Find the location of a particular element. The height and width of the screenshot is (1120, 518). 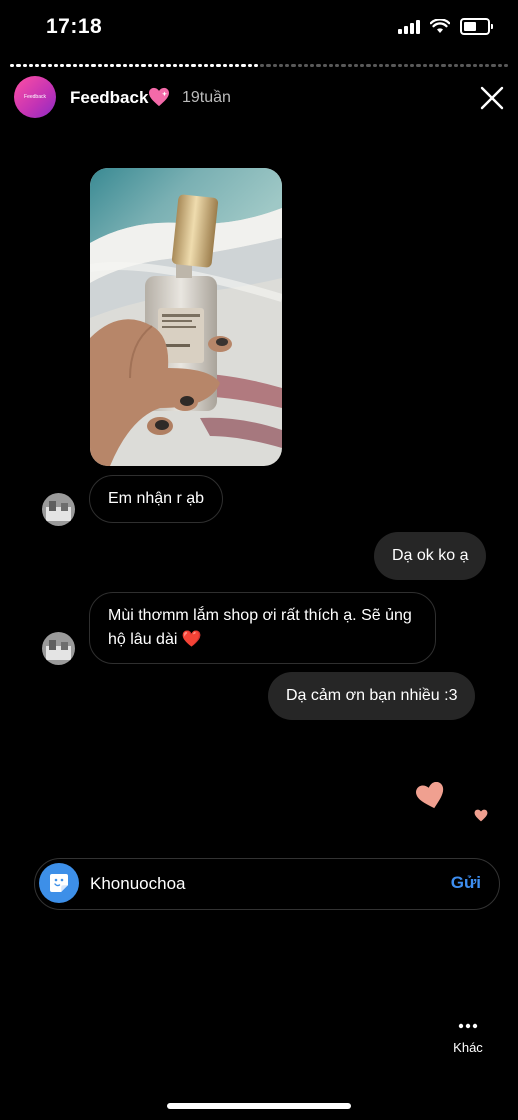

close-icon is located at coordinates (492, 98).